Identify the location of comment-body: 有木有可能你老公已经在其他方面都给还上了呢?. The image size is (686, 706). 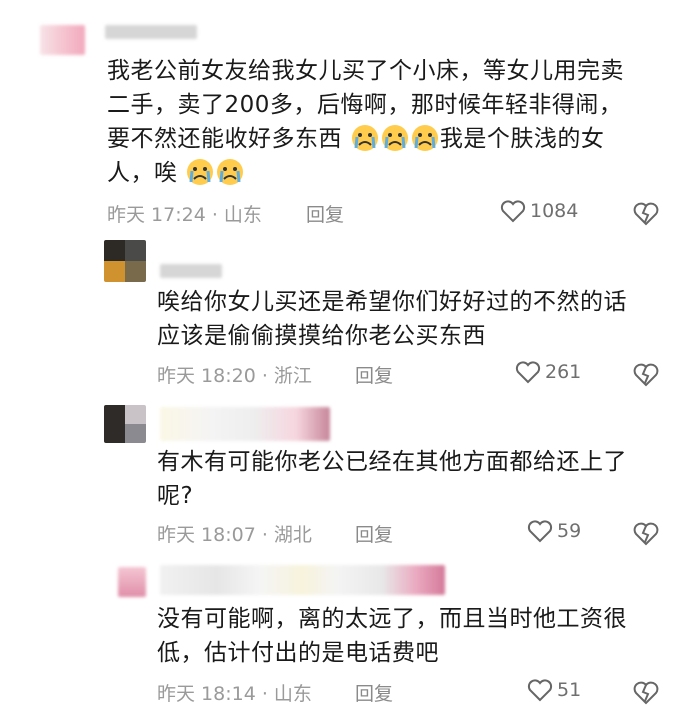
(392, 479).